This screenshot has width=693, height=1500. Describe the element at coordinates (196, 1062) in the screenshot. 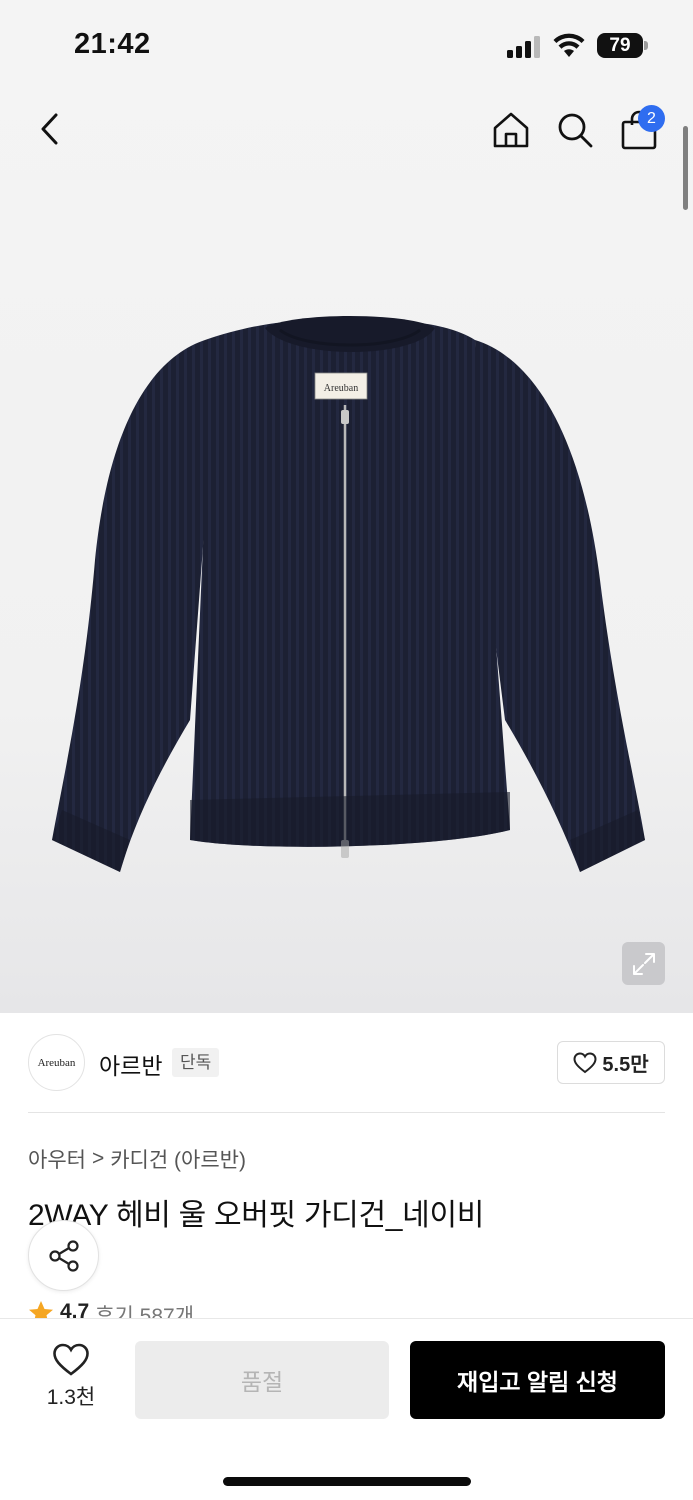

I see `exclusive-badge: 단독` at that location.